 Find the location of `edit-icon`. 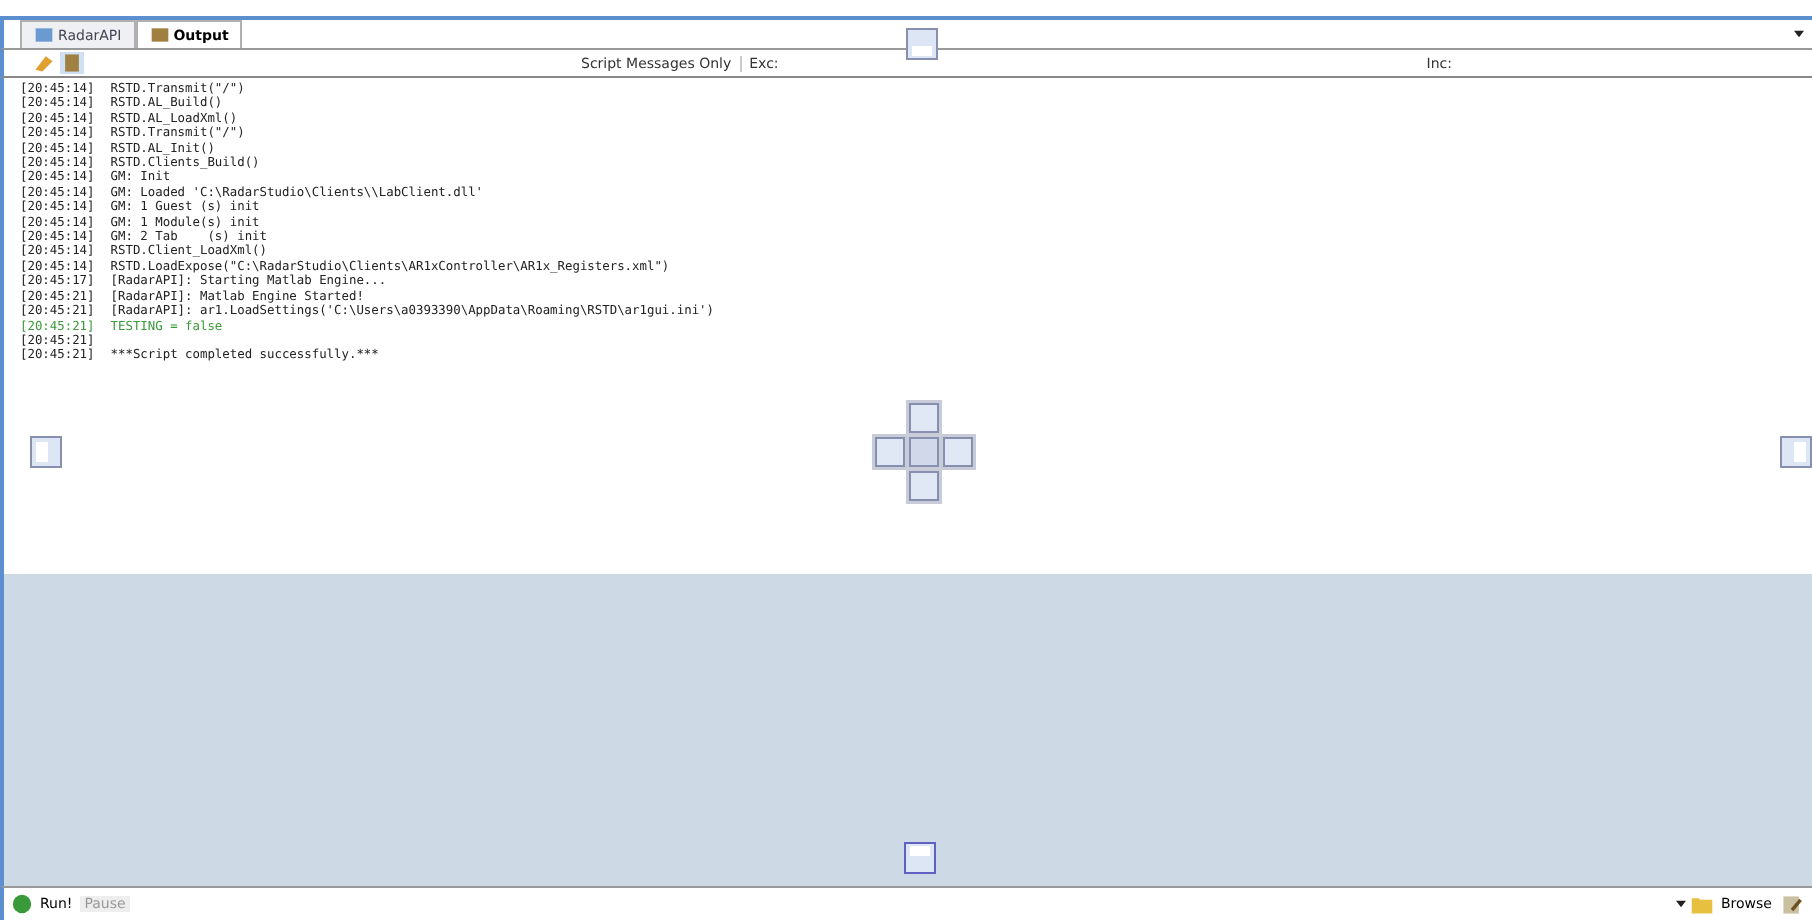

edit-icon is located at coordinates (1792, 904).